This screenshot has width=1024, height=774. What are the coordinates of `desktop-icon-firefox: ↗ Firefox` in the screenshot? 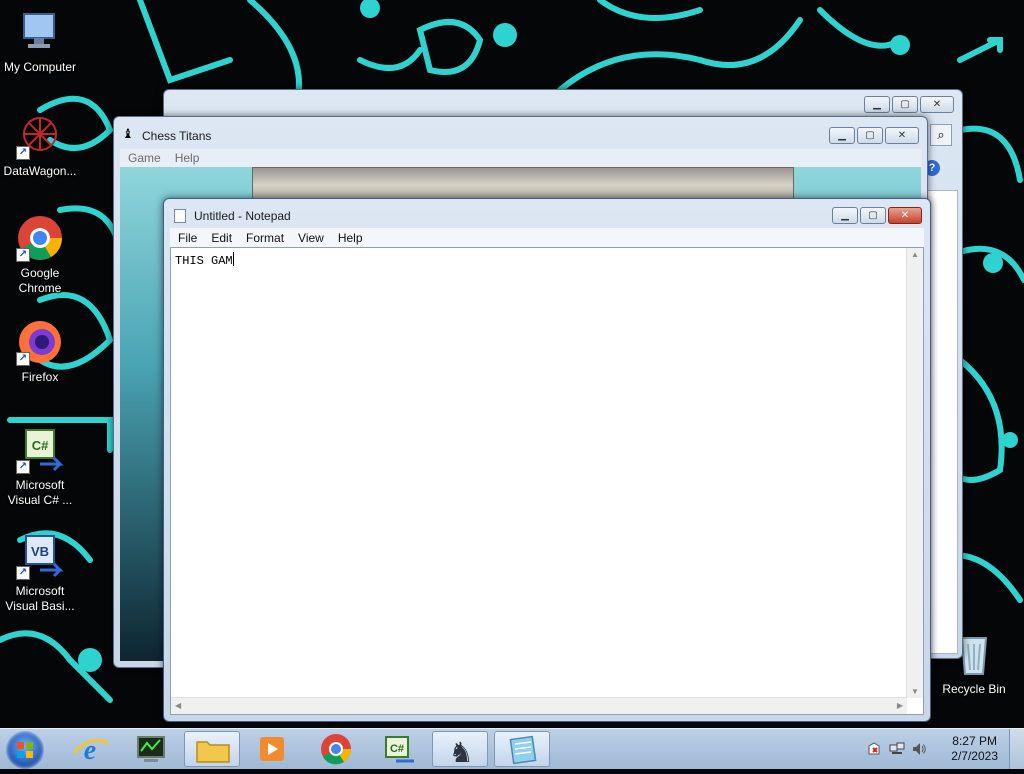 It's located at (40, 351).